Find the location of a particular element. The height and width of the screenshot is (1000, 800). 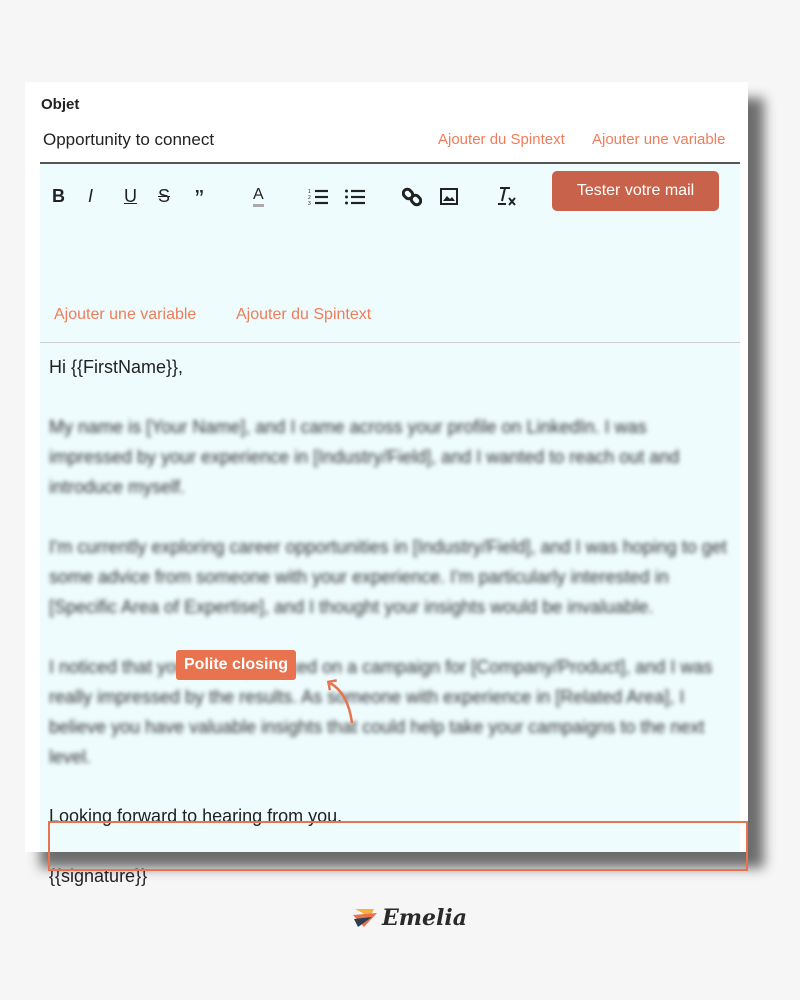

subject-input: Opportunity to connect is located at coordinates (128, 140).